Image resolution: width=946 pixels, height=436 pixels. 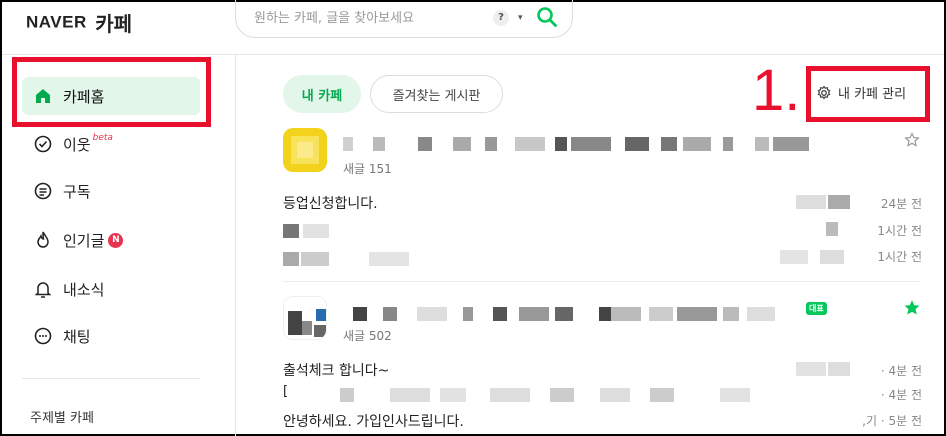 I want to click on logo-cafe: 카페, so click(x=114, y=25).